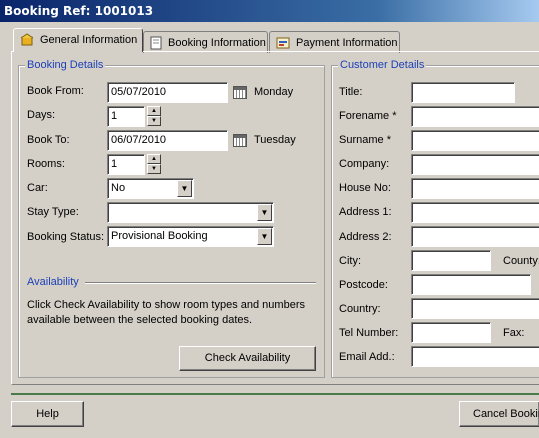  Describe the element at coordinates (369, 333) in the screenshot. I see `tel-number-label: Tel Number:` at that location.